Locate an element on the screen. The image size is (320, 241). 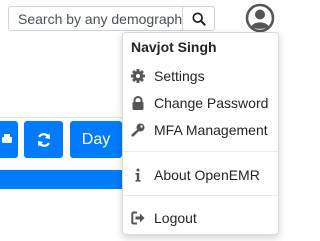
user-circle-icon is located at coordinates (260, 18).